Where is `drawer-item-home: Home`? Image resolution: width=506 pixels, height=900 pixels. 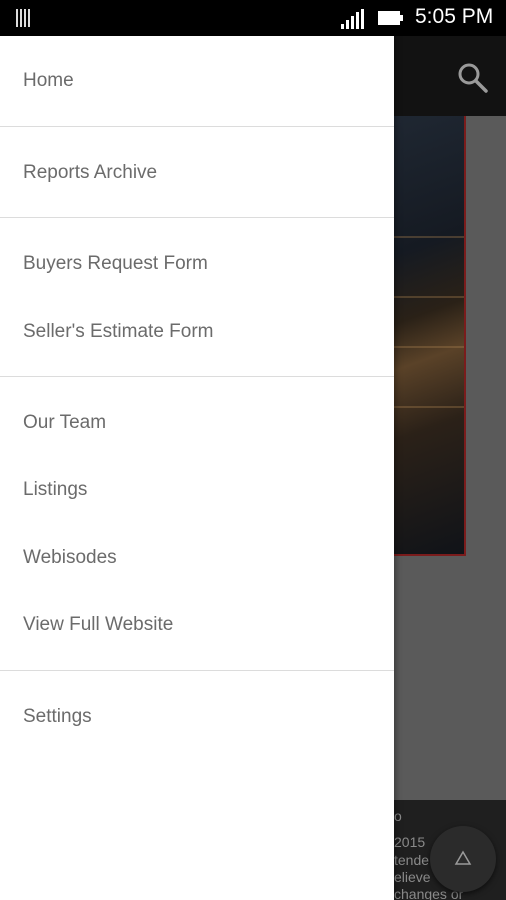
drawer-item-home: Home is located at coordinates (197, 81).